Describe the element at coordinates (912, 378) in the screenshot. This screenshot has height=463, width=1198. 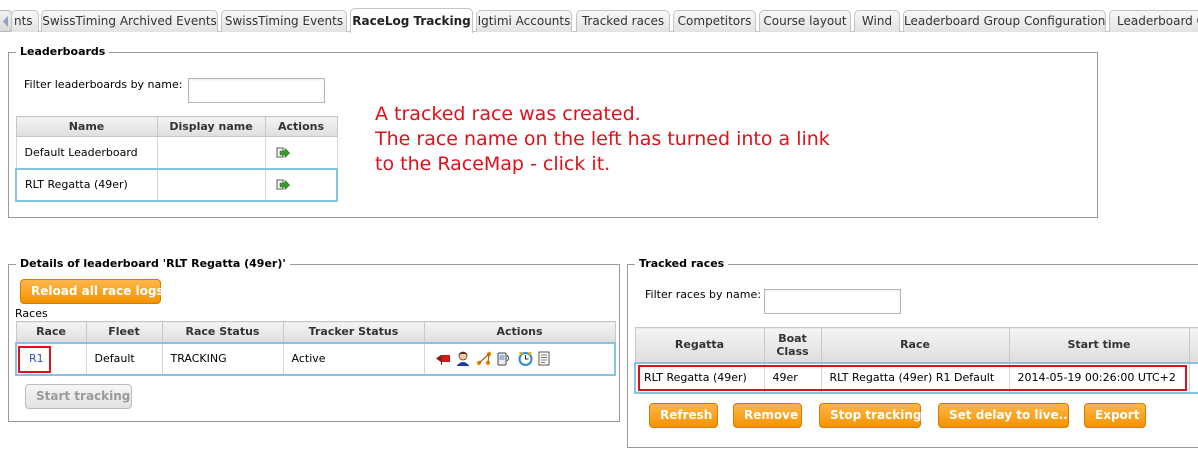
I see `tracked-race-highlight` at that location.